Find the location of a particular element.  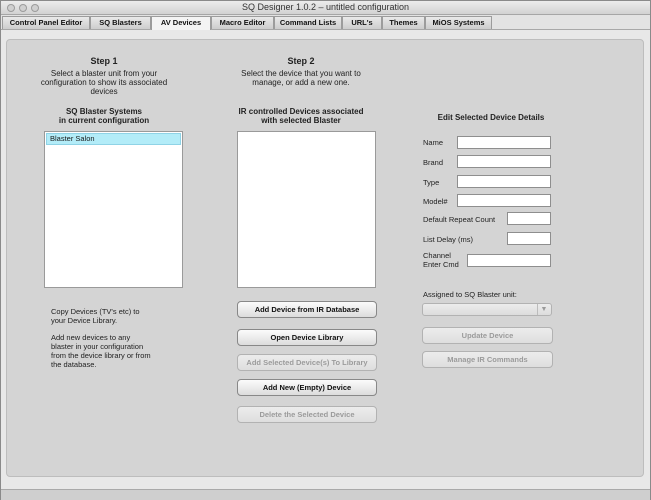

channel-enter-label: Channel Enter Cmd is located at coordinates (441, 260).